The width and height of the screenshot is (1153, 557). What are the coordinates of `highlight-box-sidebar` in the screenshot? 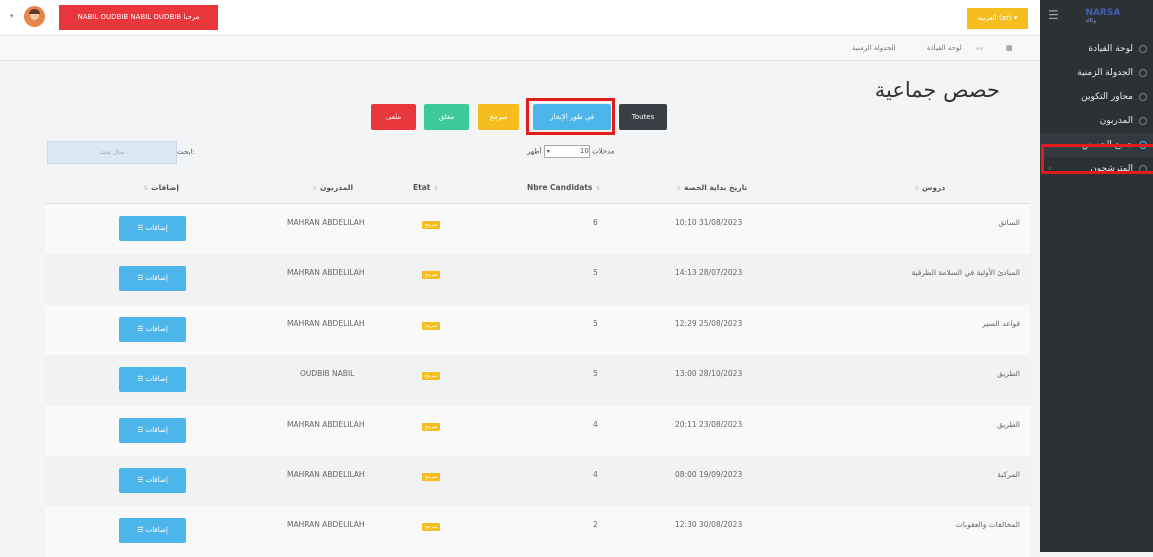 It's located at (1097, 159).